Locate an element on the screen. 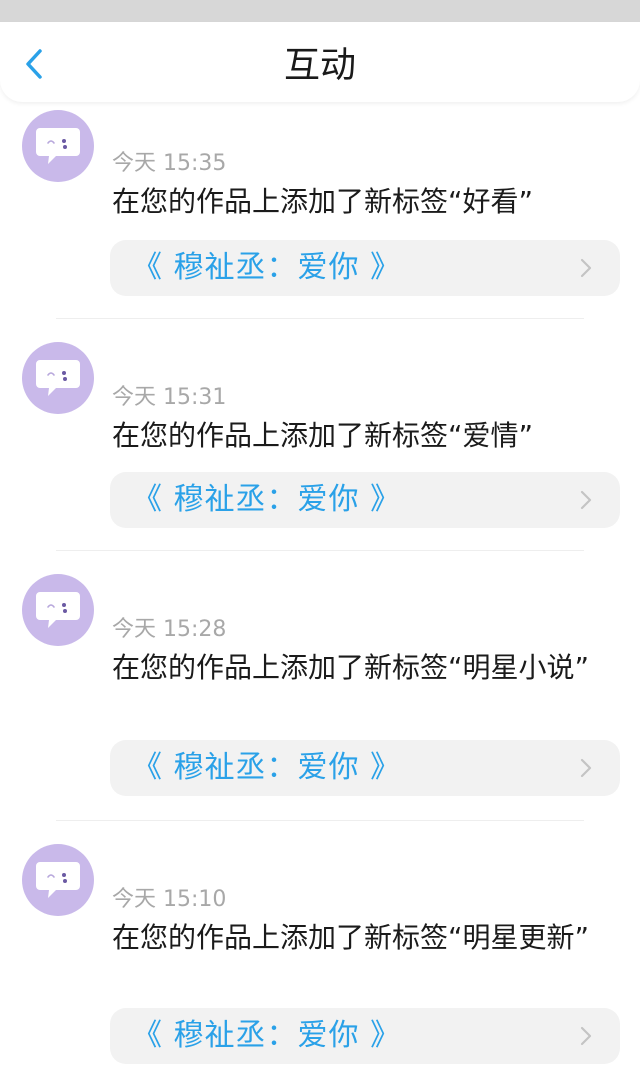  status-bar is located at coordinates (320, 11).